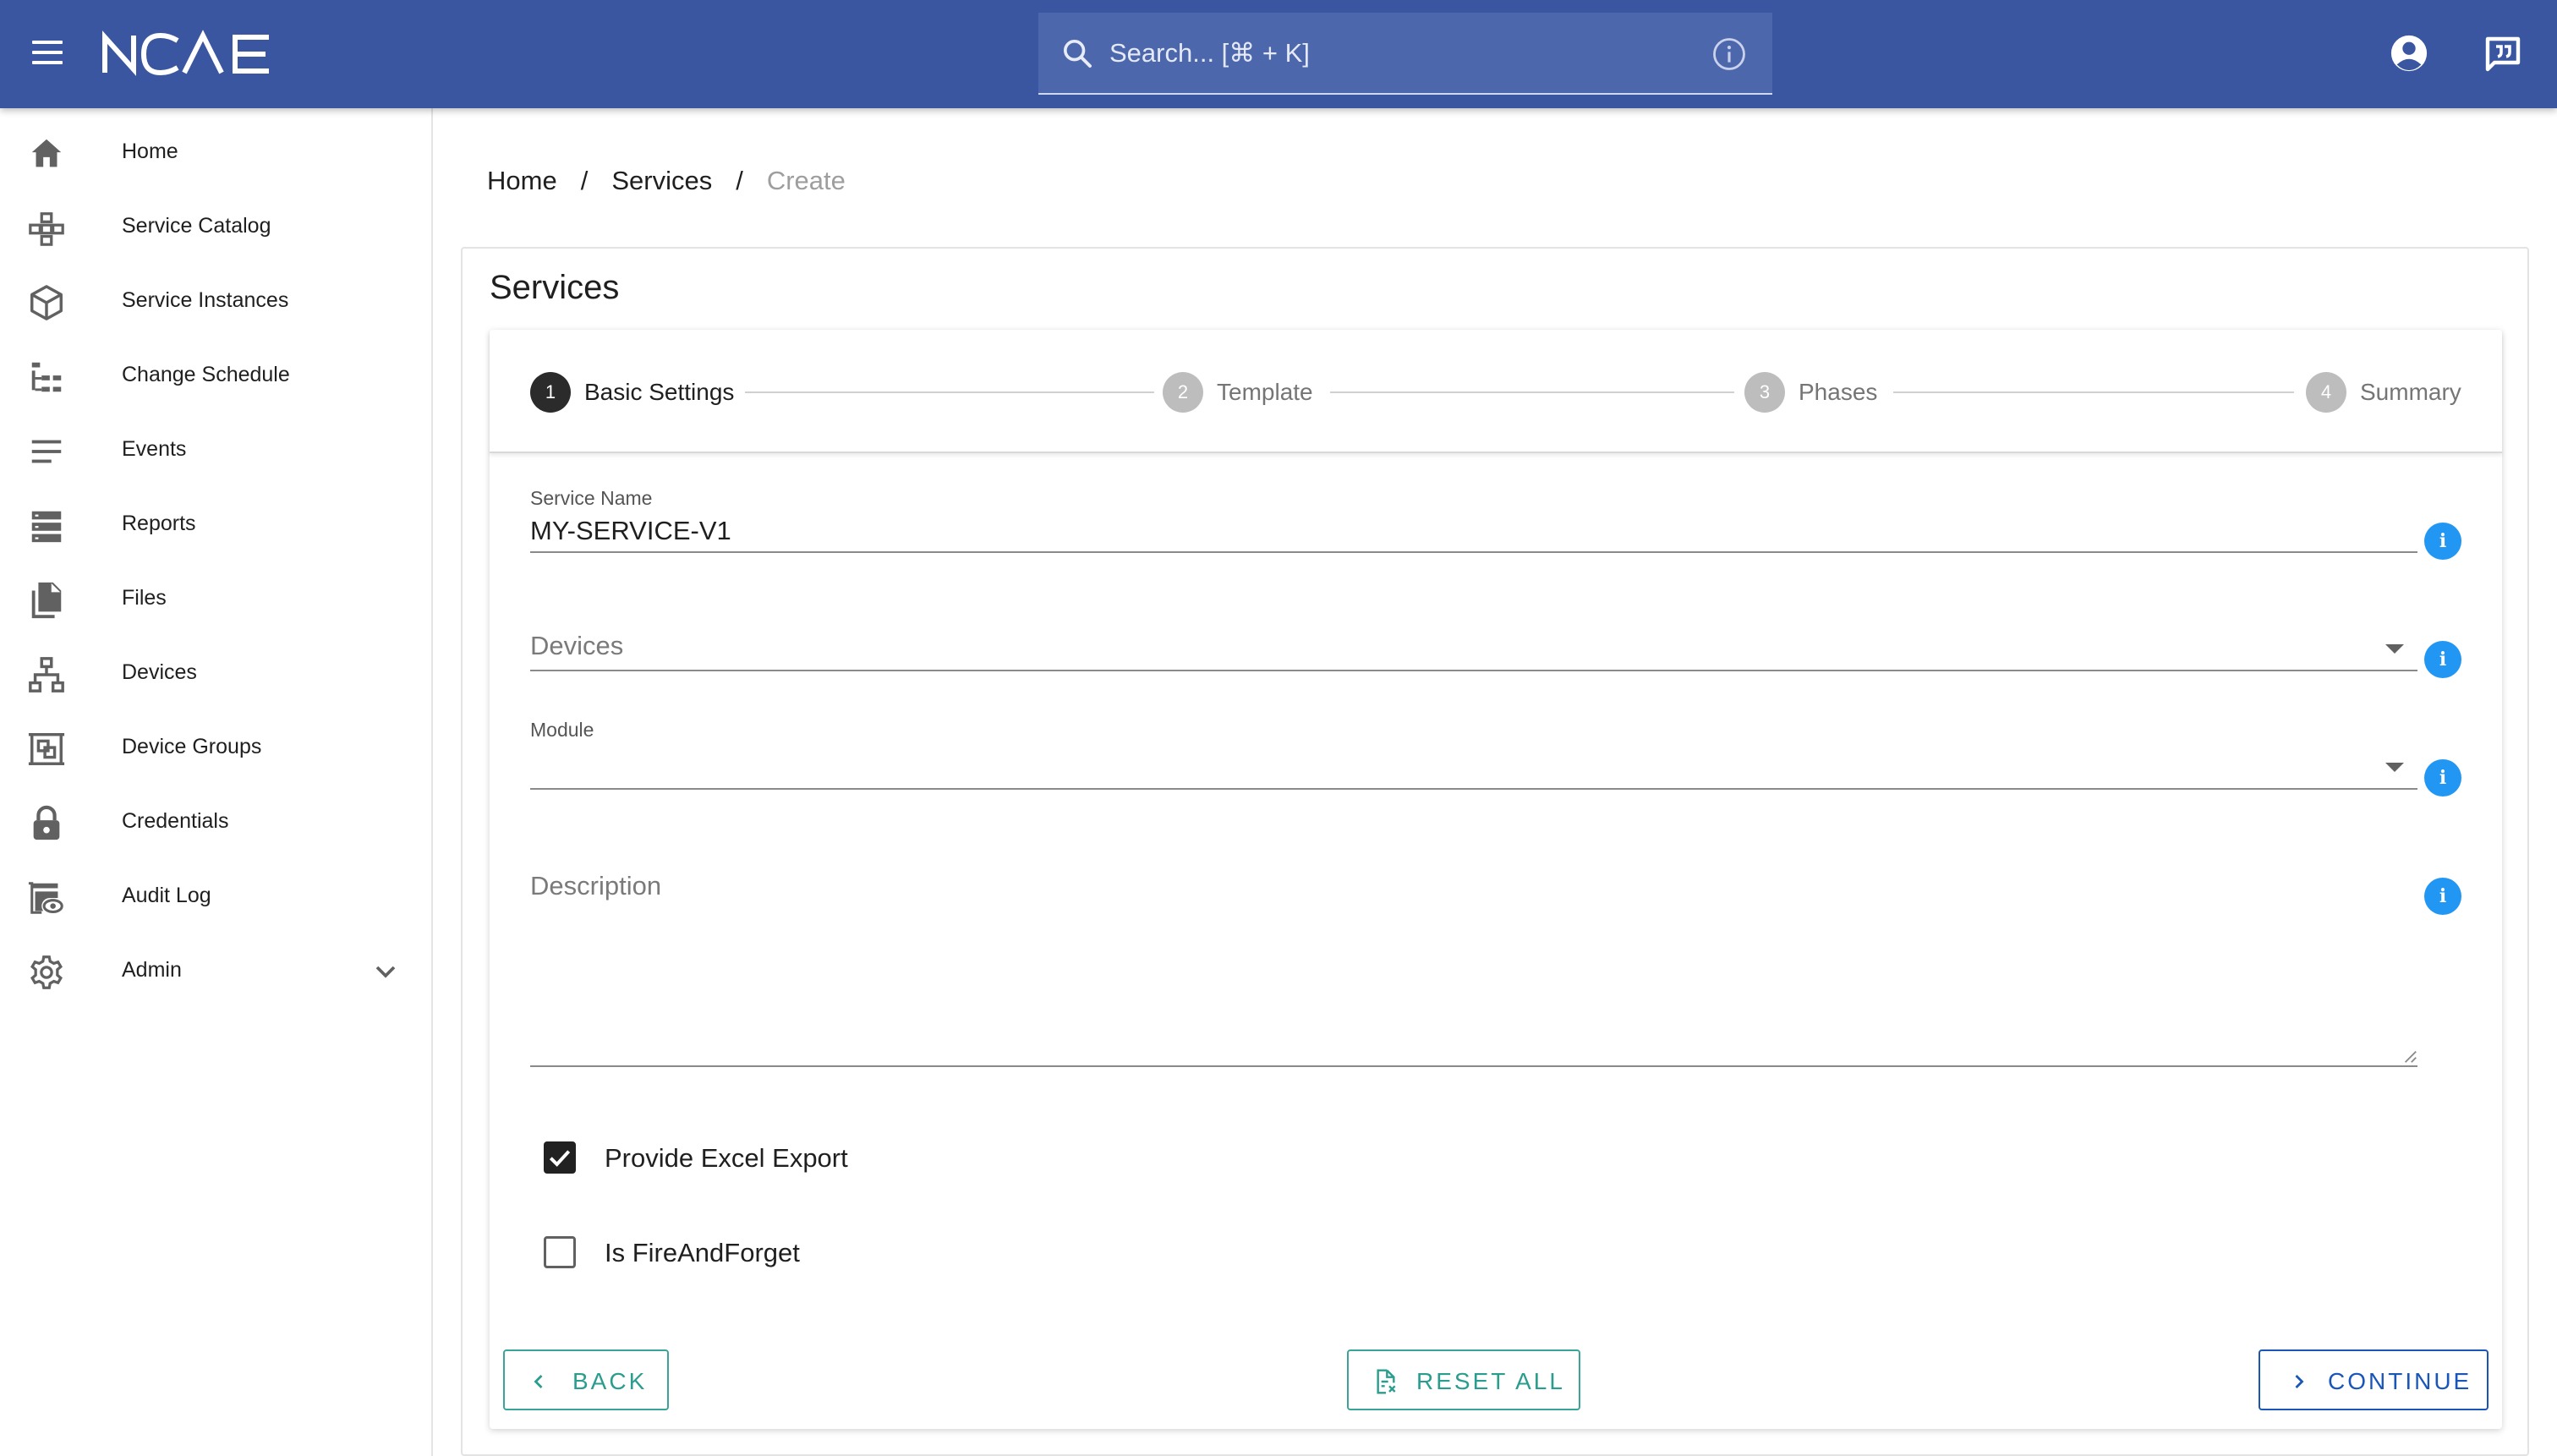 The width and height of the screenshot is (2557, 1456). What do you see at coordinates (215, 897) in the screenshot?
I see `sidebar-item-audit-log: Audit Log` at bounding box center [215, 897].